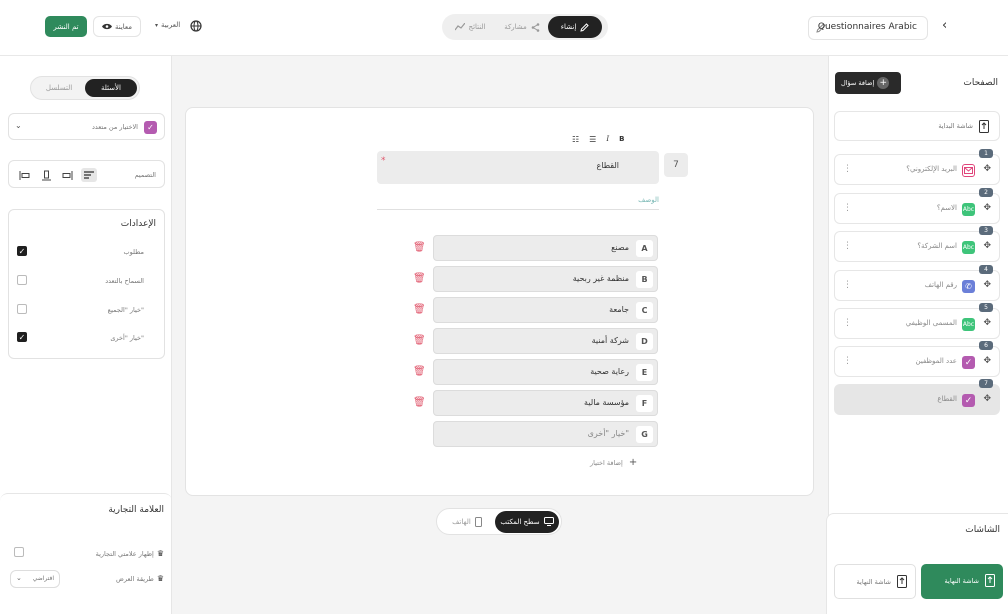  Describe the element at coordinates (610, 340) in the screenshot. I see `option-text: شركة أمنية` at that location.